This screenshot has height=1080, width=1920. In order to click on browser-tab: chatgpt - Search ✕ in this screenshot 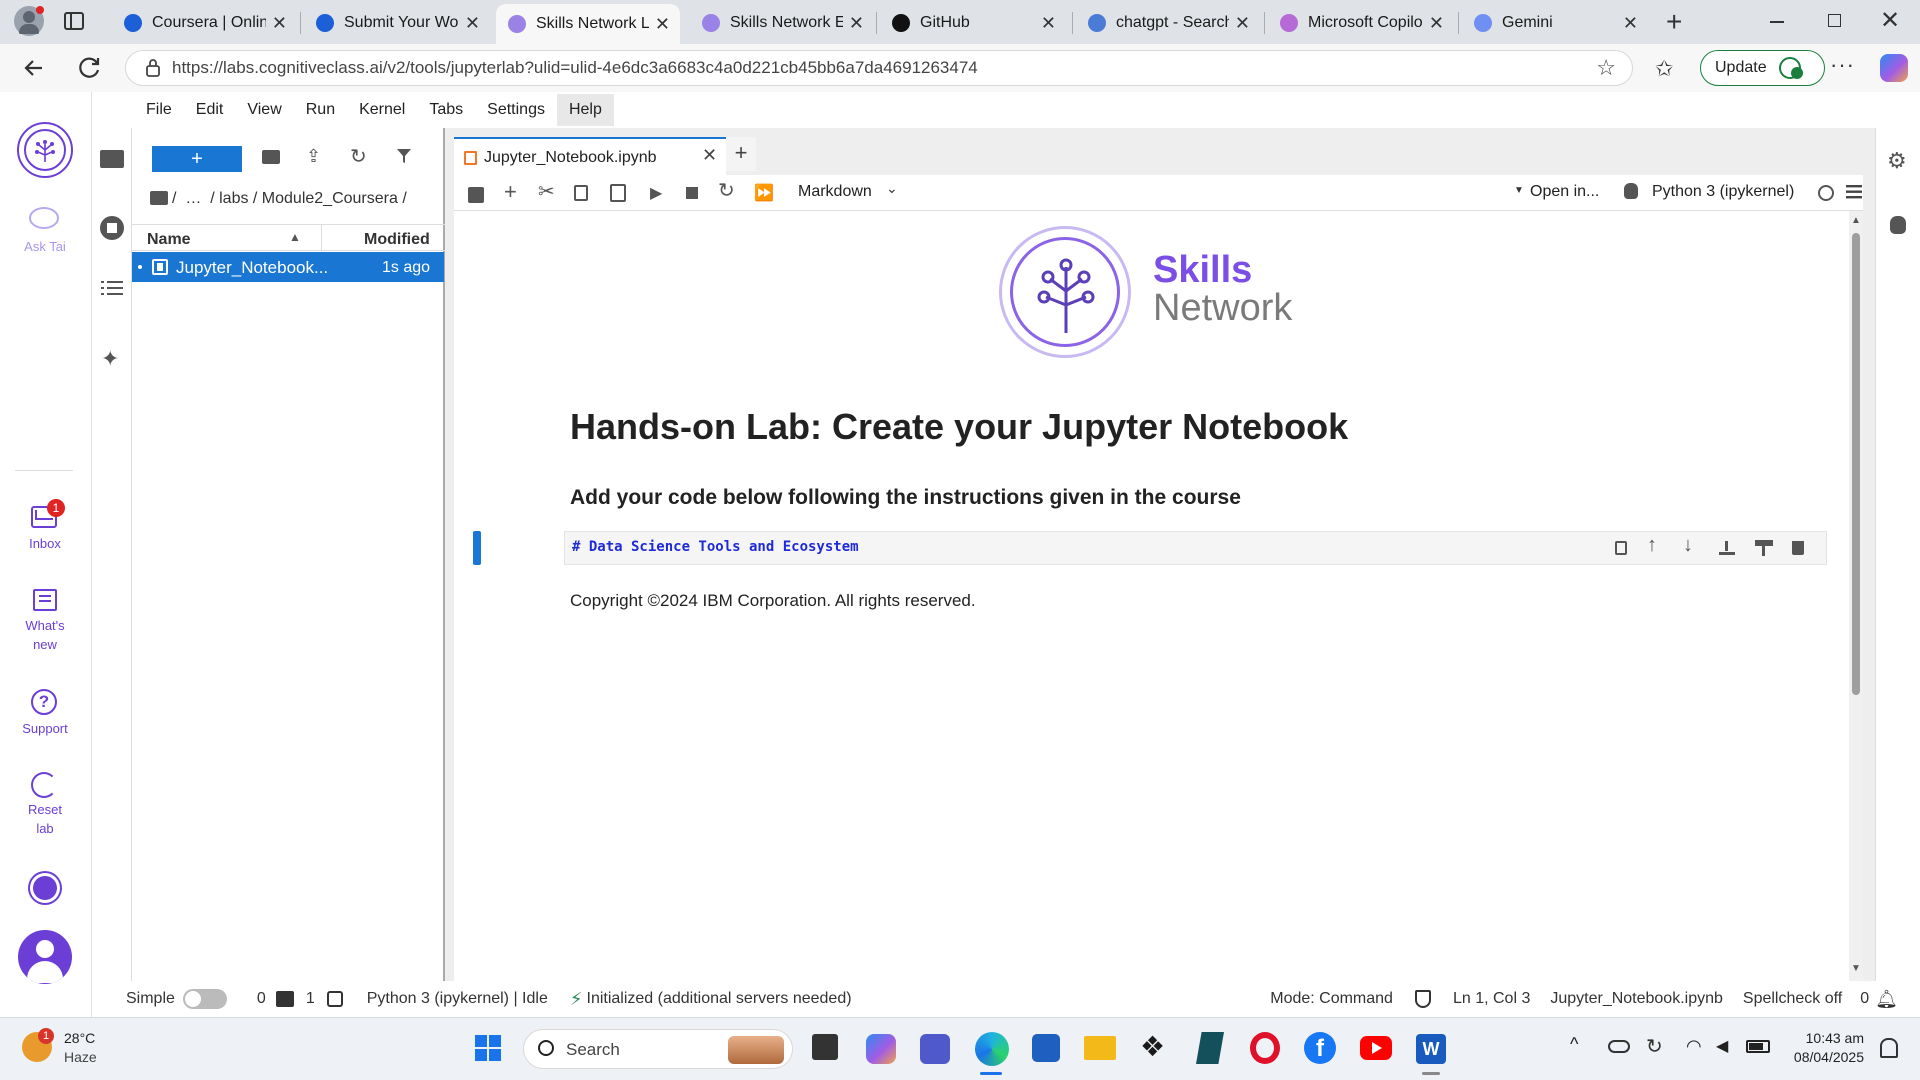, I will do `click(1168, 23)`.